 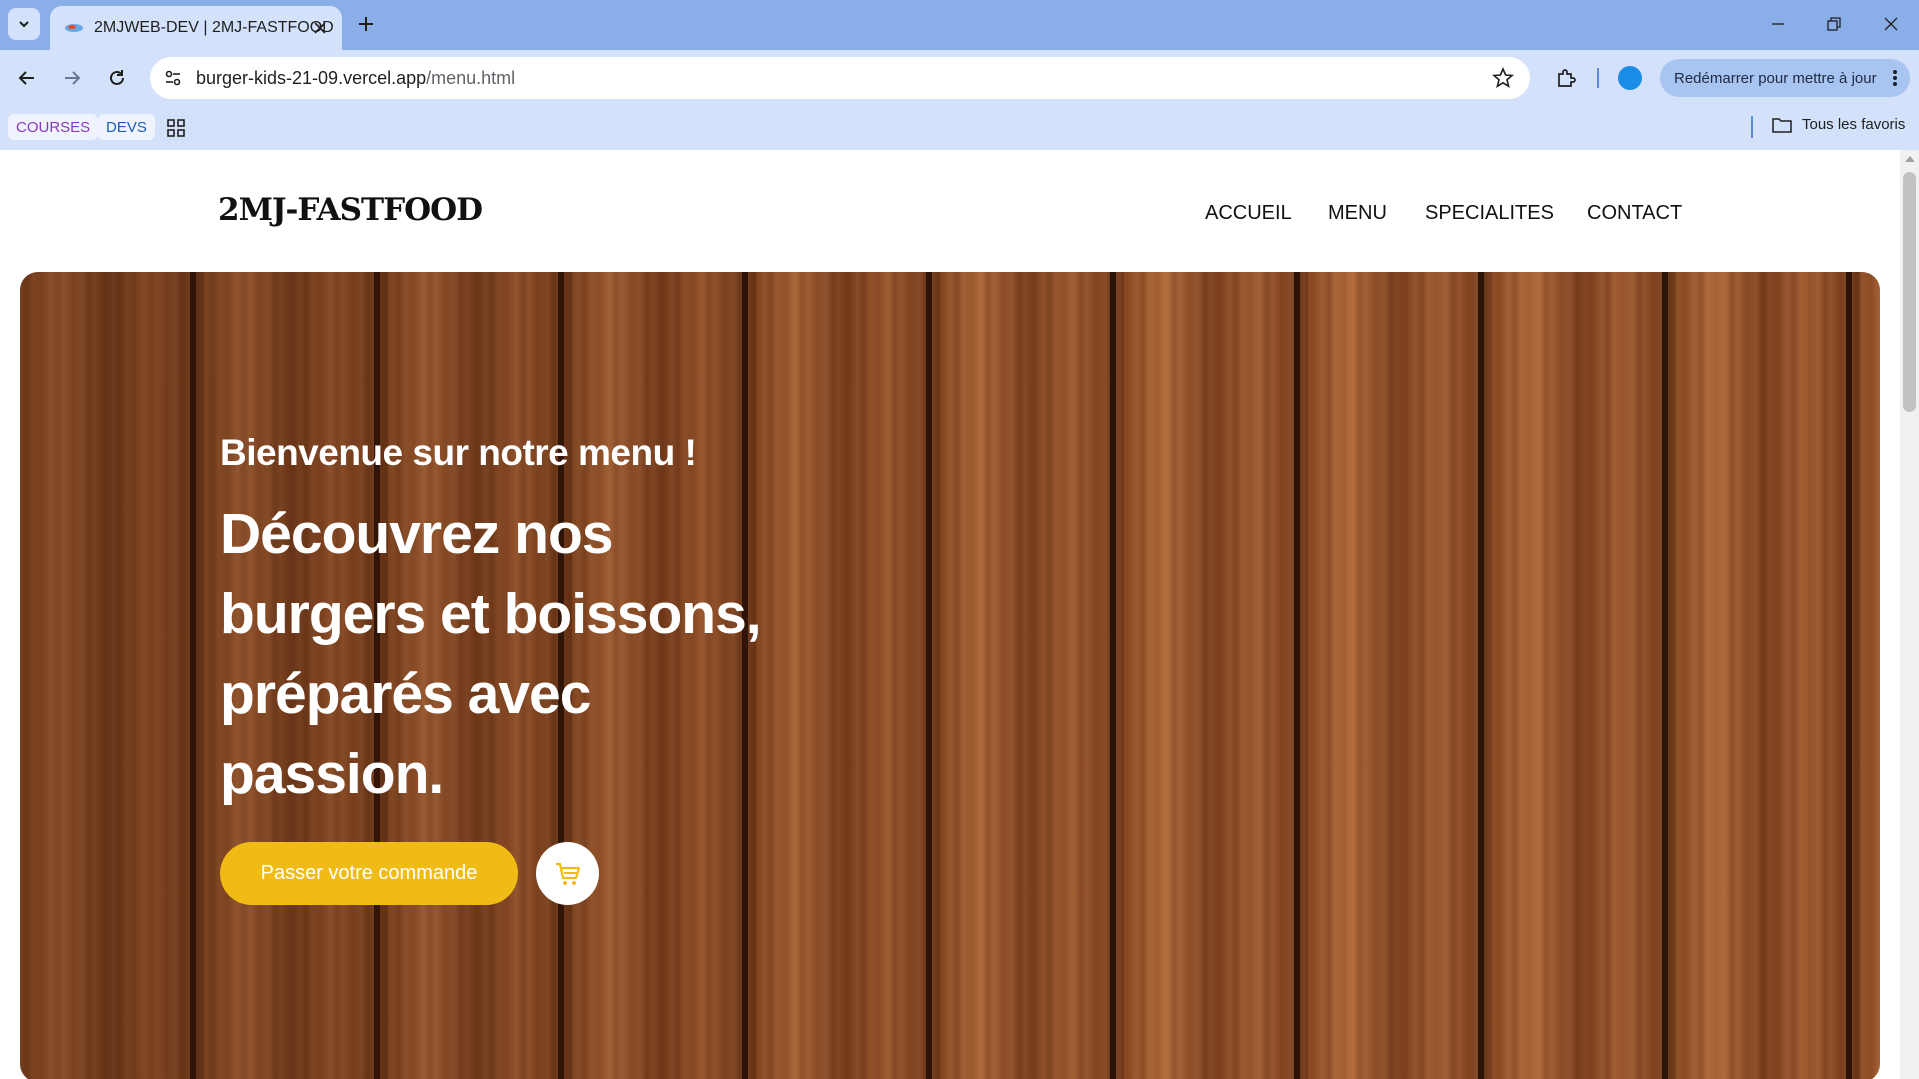 I want to click on browser-tab: 2MJWEB-DEV | 2MJ-FASTFOOD, so click(x=196, y=28).